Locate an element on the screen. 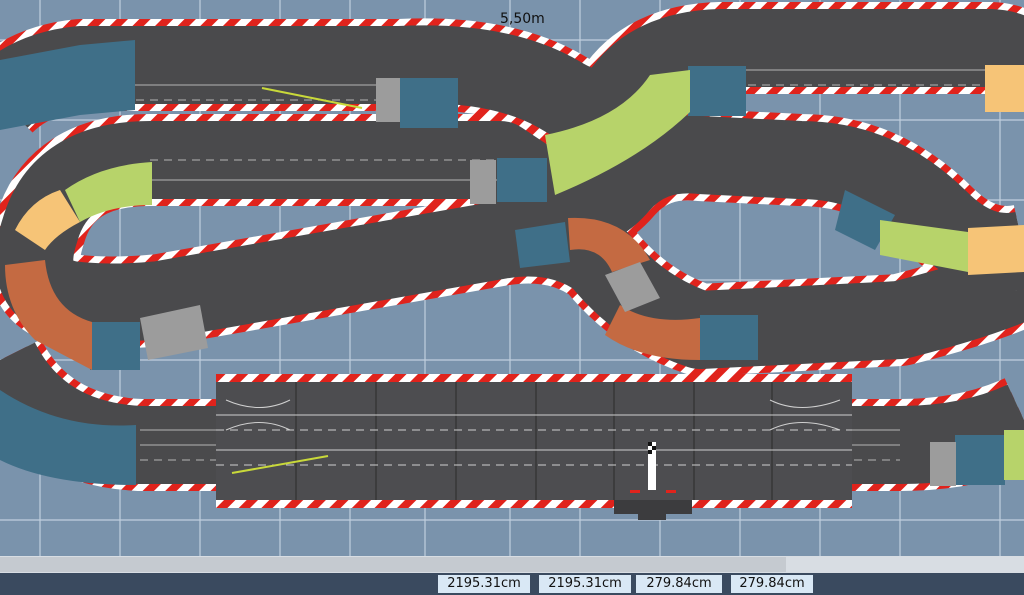 The width and height of the screenshot is (1024, 595). scale-label: 5,50m is located at coordinates (522, 19).